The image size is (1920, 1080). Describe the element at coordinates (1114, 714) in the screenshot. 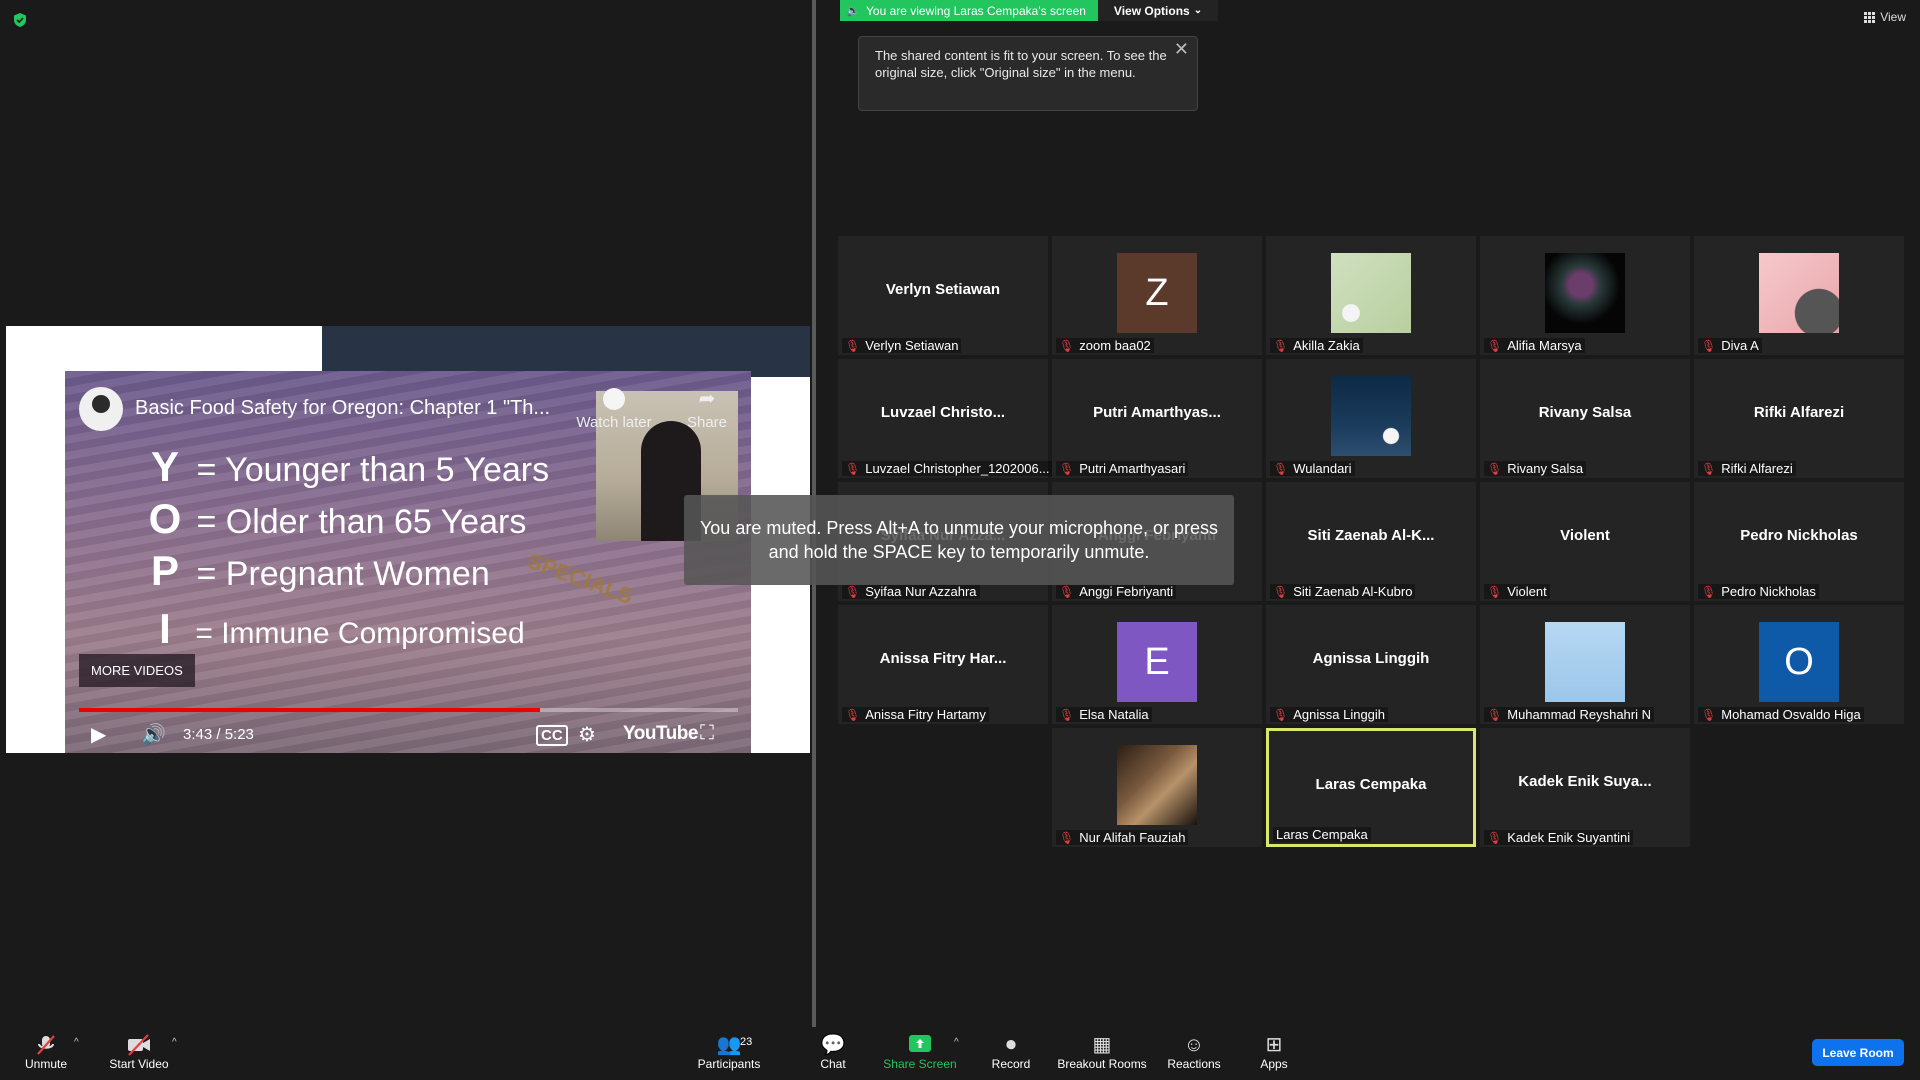

I see `participant-label-text: Elsa Natalia` at that location.